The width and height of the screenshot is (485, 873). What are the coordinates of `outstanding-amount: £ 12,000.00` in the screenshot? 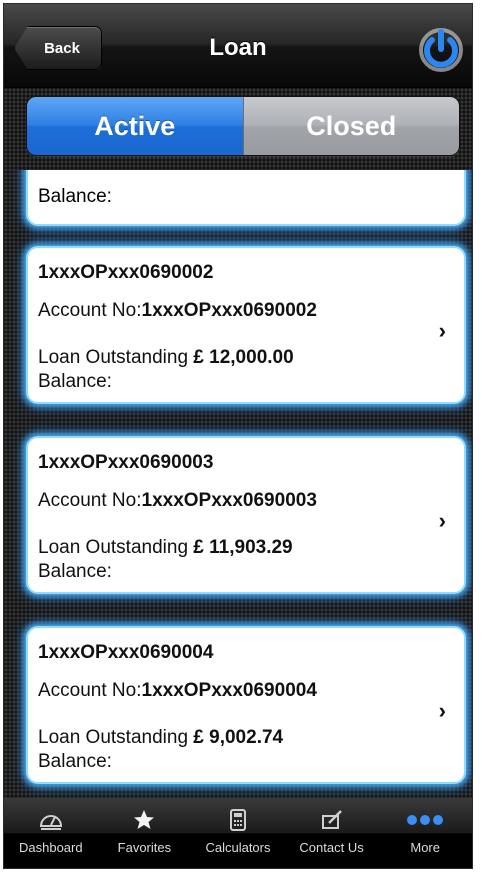 It's located at (243, 357).